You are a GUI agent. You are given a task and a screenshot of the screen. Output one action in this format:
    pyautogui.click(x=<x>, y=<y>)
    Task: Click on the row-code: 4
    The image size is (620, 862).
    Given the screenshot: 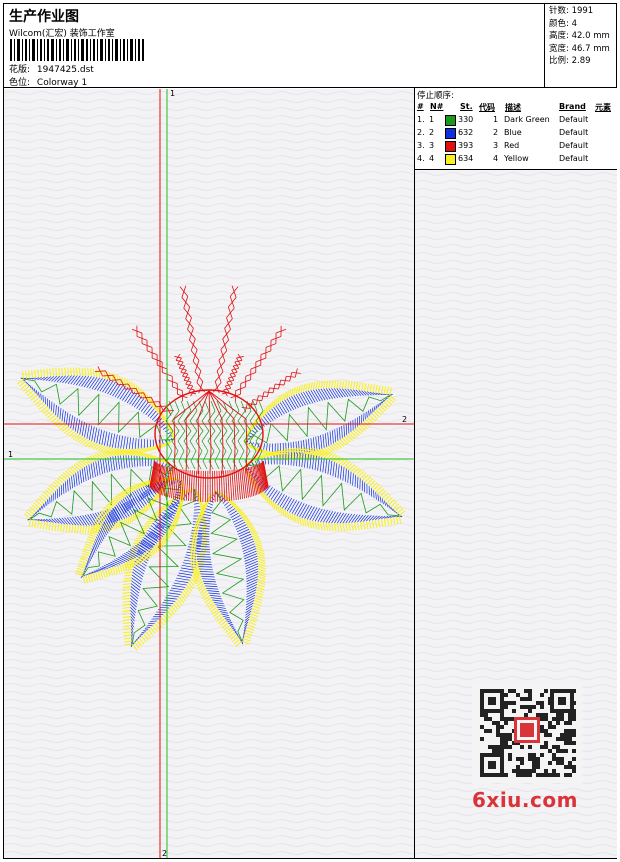 What is the action you would take?
    pyautogui.click(x=495, y=158)
    